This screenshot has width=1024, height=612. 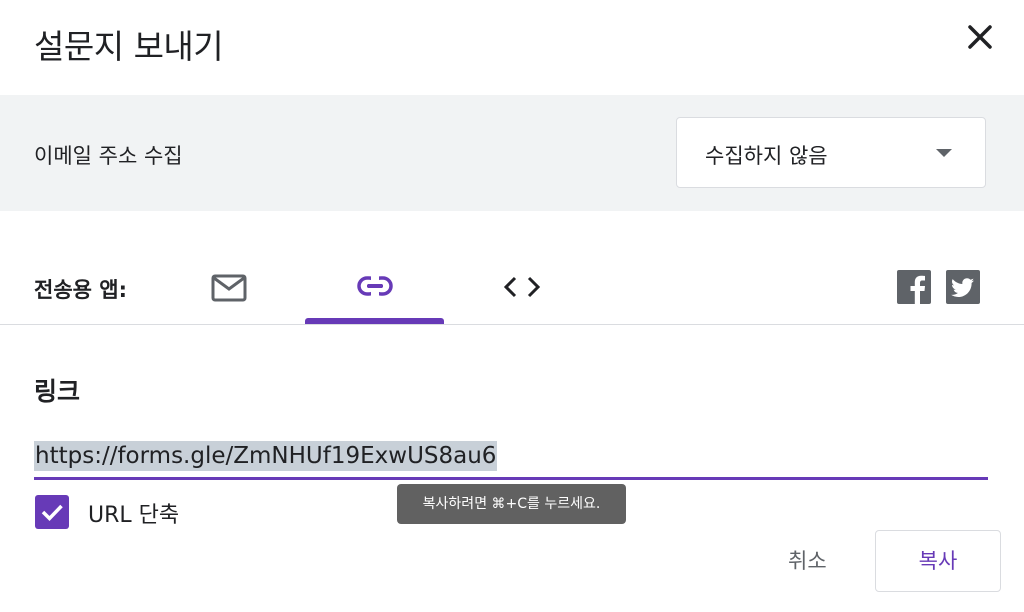 I want to click on shorten-url-checkbox, so click(x=52, y=512).